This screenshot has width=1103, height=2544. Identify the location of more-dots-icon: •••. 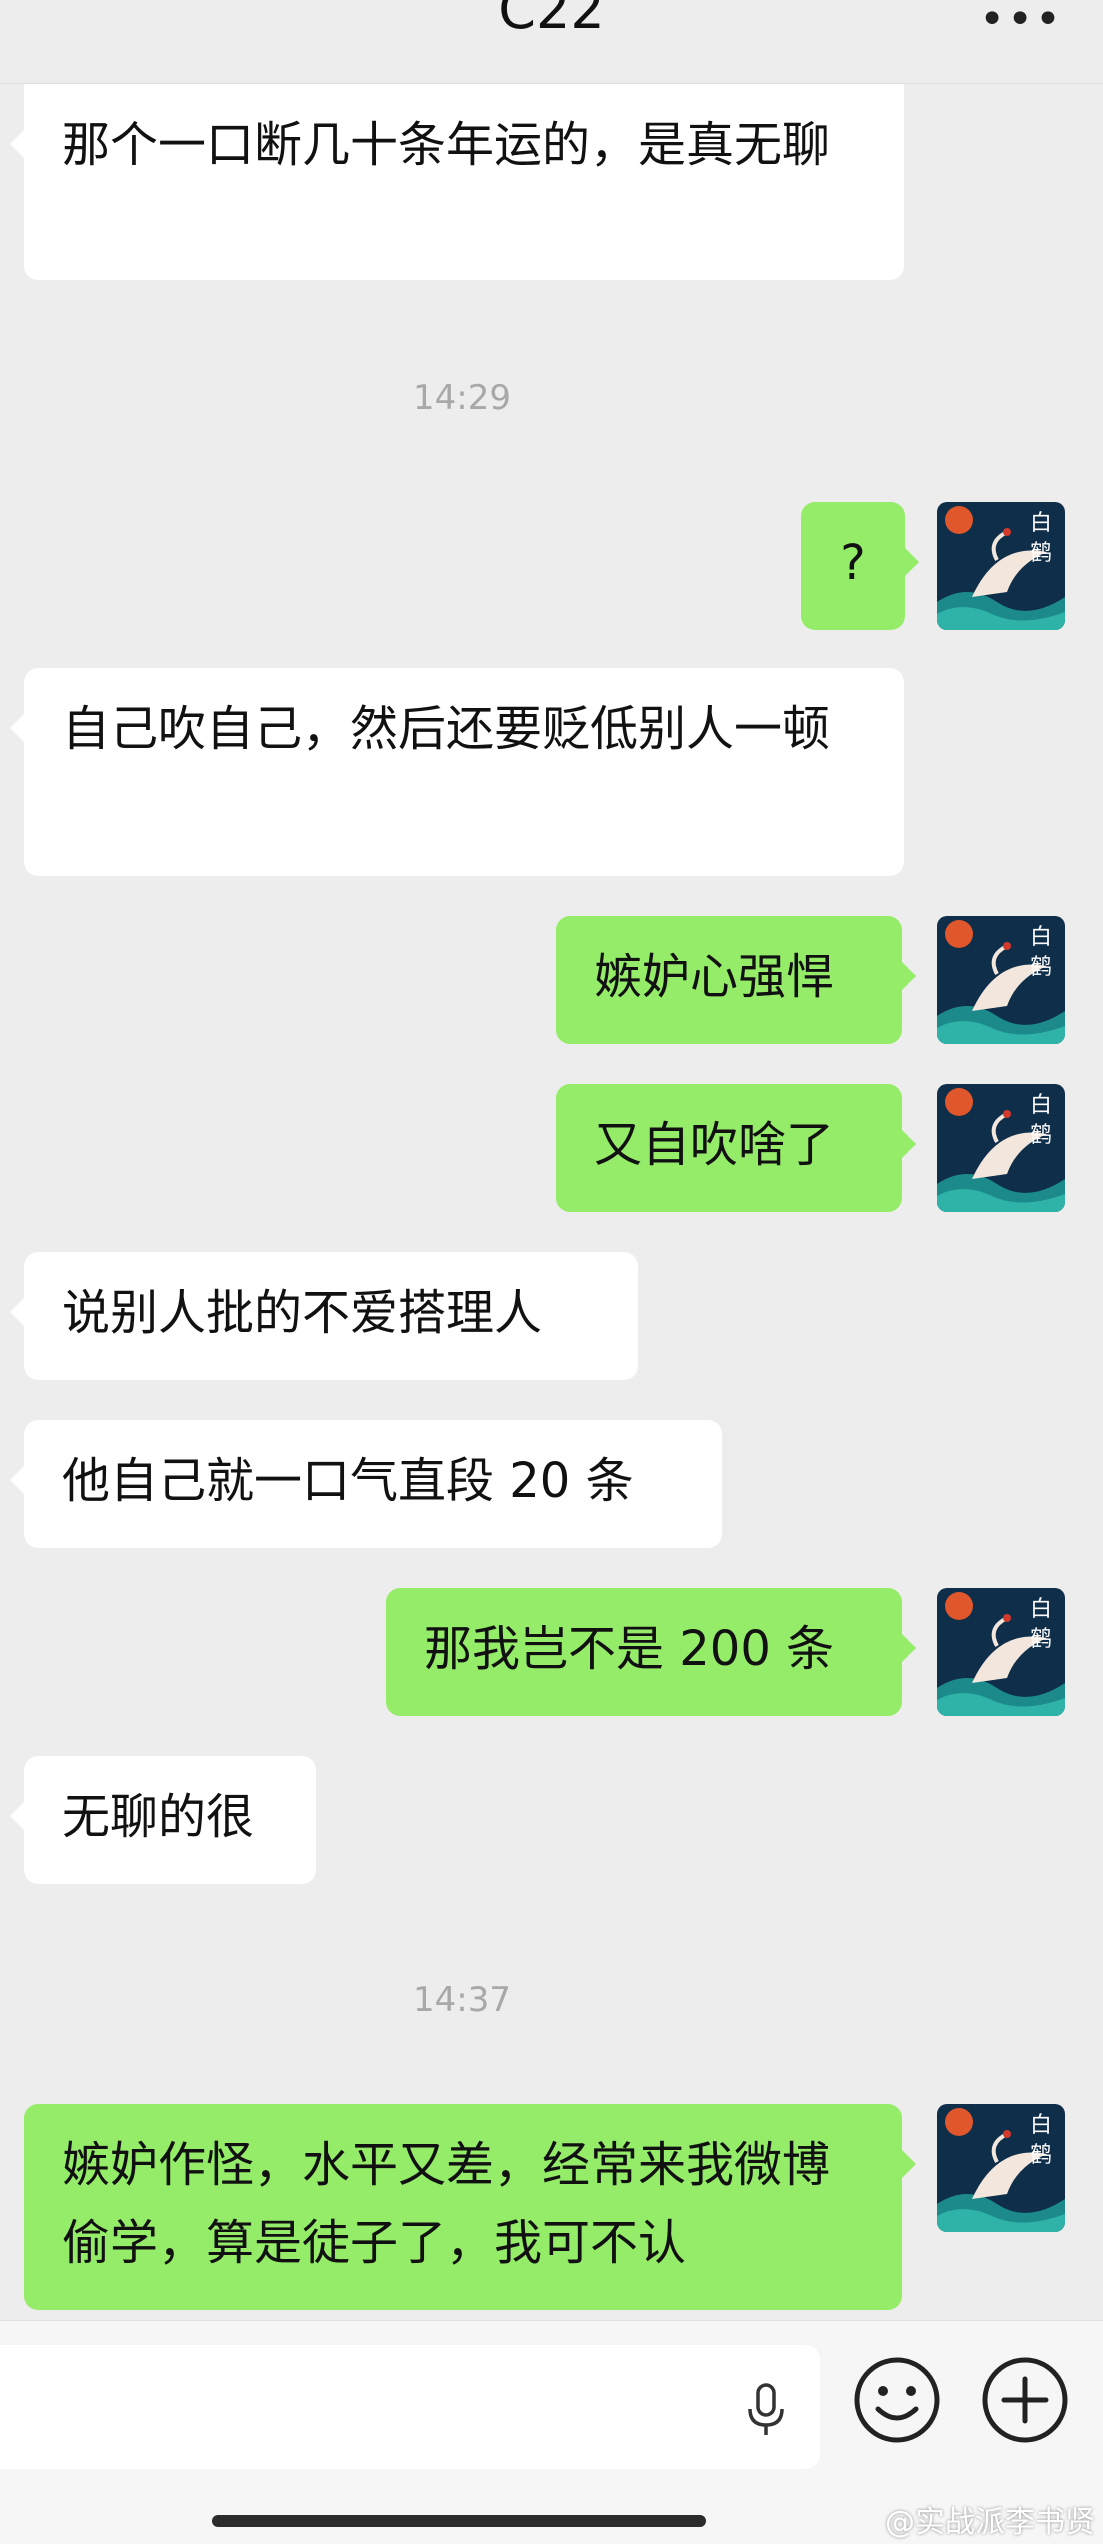
(1021, 22).